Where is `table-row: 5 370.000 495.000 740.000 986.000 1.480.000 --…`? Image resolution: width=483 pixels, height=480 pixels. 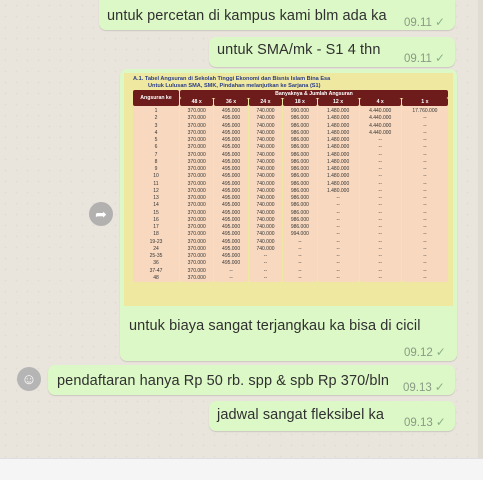
table-row: 5 370.000 495.000 740.000 986.000 1.480.000 --… is located at coordinates (290, 141).